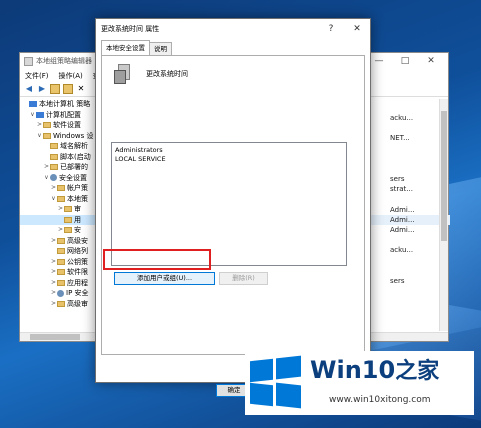  Describe the element at coordinates (77, 282) in the screenshot. I see `tree-item-label: 应用程` at that location.